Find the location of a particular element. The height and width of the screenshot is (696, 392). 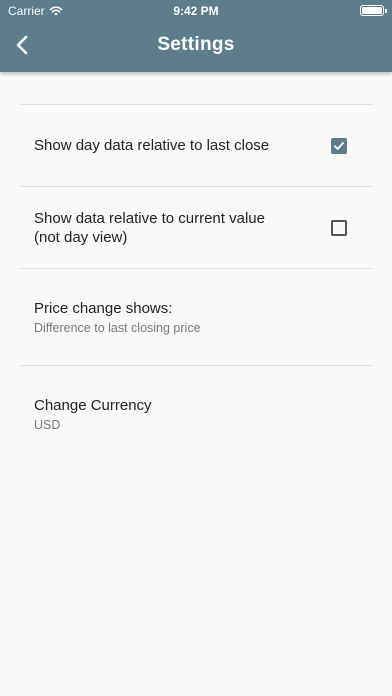

setting-value: Difference to last closing price is located at coordinates (117, 328).